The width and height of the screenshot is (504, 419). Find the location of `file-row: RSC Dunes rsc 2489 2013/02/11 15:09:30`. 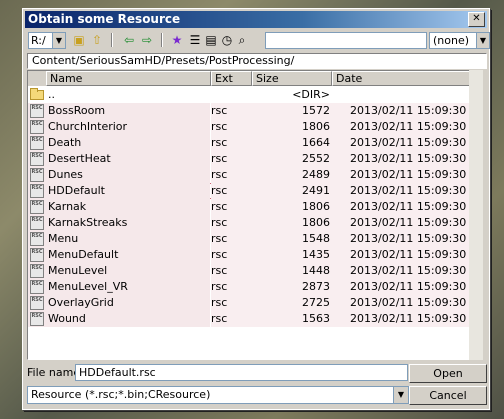

file-row: RSC Dunes rsc 2489 2013/02/11 15:09:30 is located at coordinates (248, 175).